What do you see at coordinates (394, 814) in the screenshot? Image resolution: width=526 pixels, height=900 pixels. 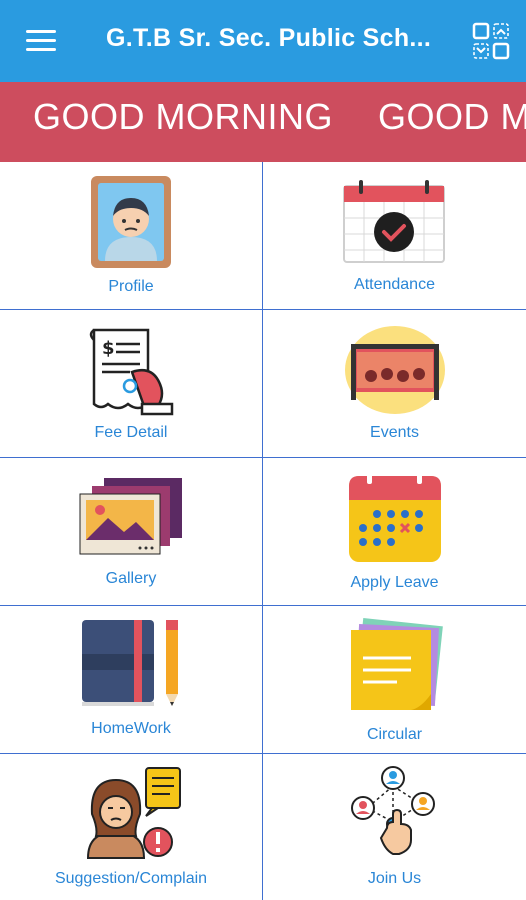 I see `join-us-network-icon` at bounding box center [394, 814].